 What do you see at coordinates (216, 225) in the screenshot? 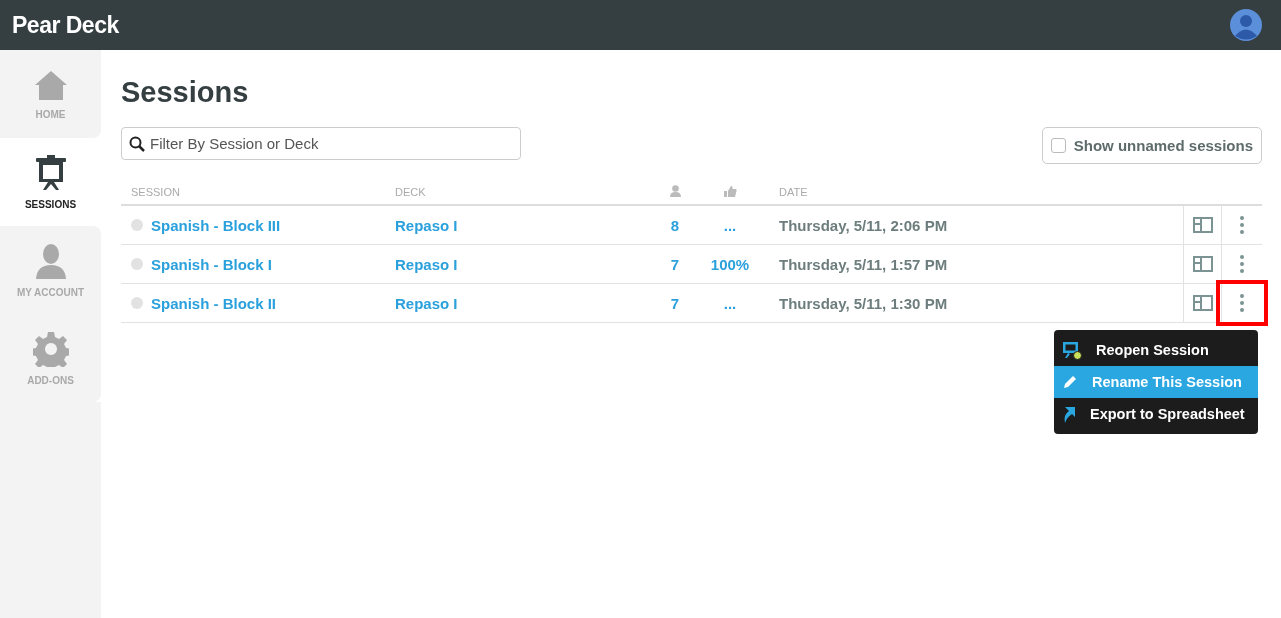
I see `session-link: Spanish - Block III` at bounding box center [216, 225].